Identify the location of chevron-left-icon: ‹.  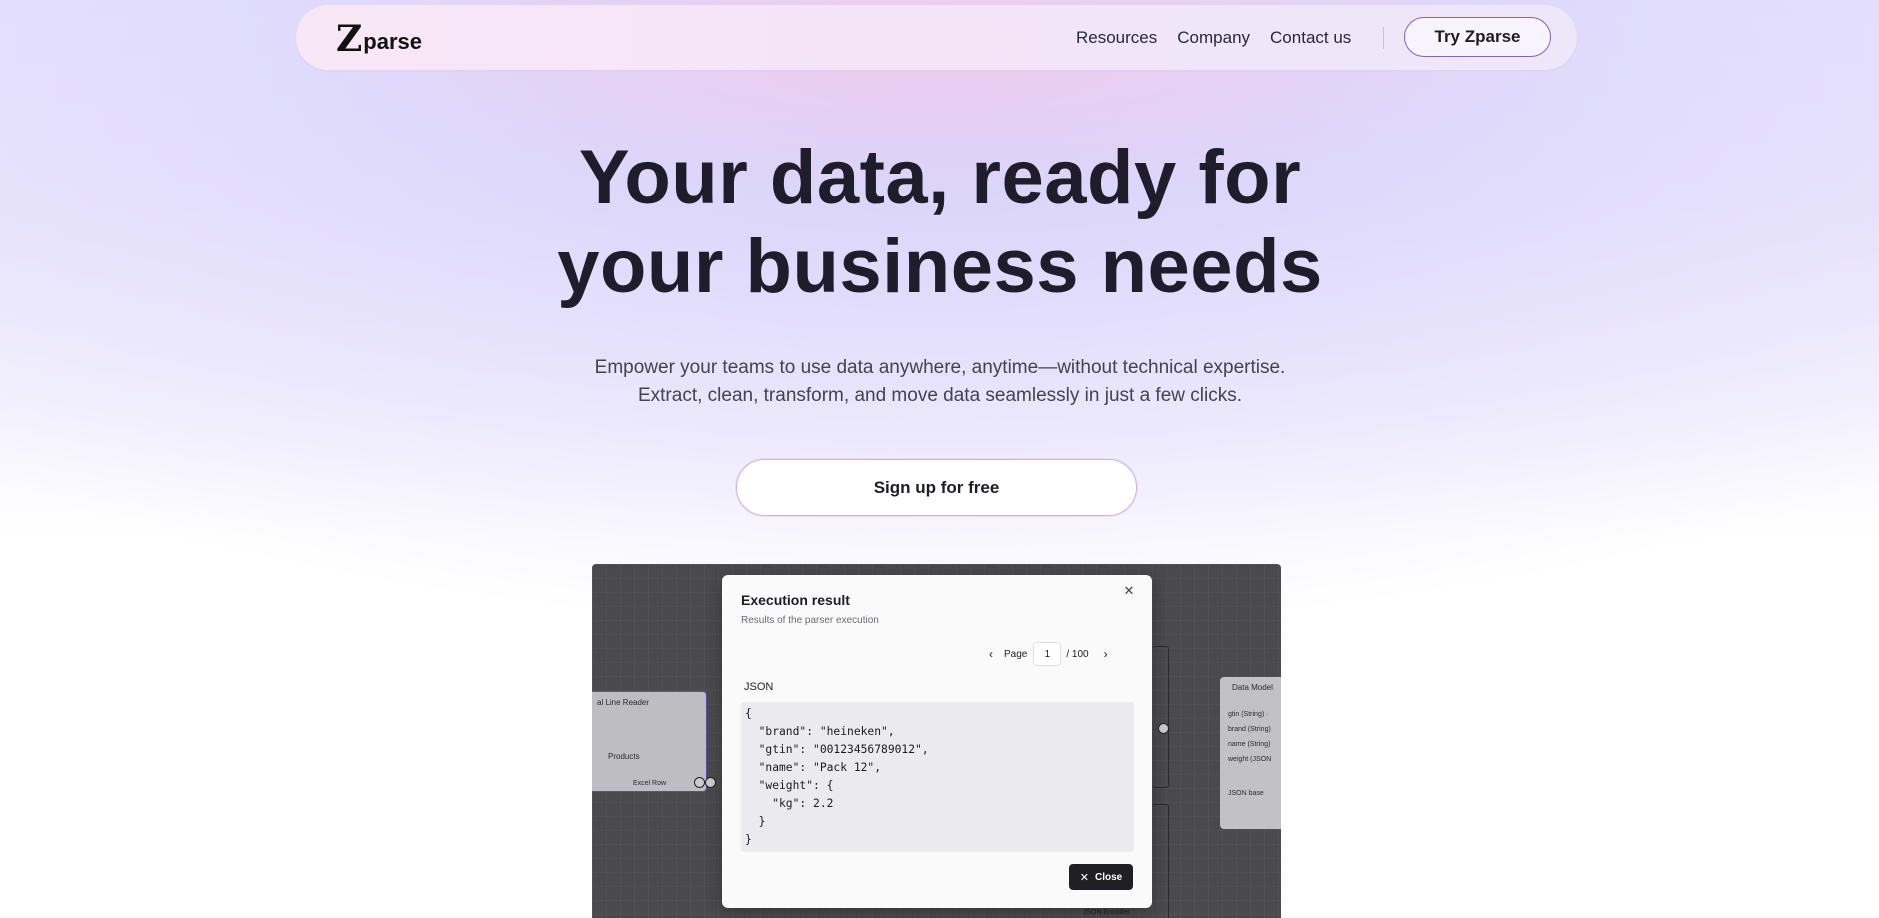
(991, 654).